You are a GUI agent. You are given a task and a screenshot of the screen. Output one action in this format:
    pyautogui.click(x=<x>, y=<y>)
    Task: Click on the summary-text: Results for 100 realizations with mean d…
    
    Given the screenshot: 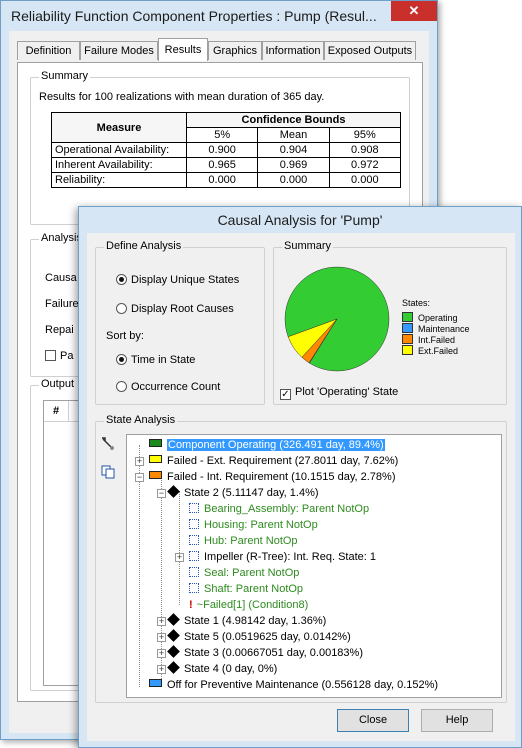 What is the action you would take?
    pyautogui.click(x=182, y=97)
    